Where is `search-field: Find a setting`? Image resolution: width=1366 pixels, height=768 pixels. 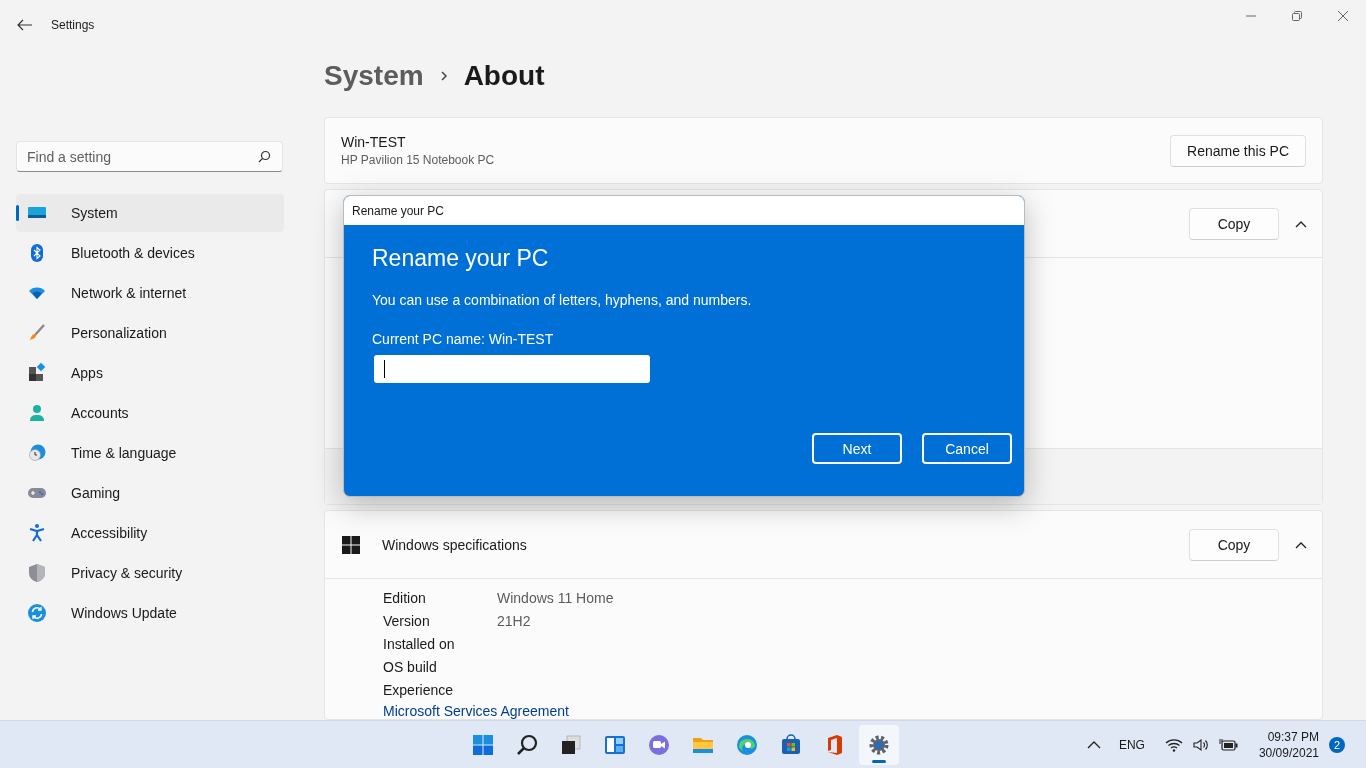
search-field: Find a setting is located at coordinates (149, 156).